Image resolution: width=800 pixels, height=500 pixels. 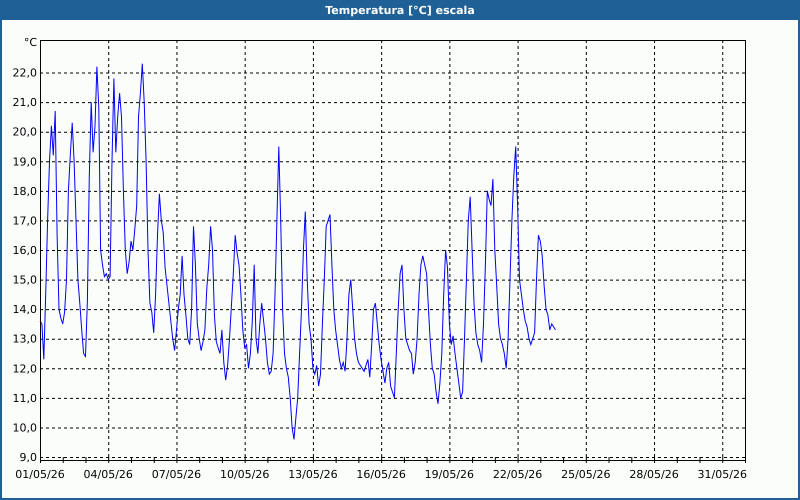 What do you see at coordinates (177, 474) in the screenshot?
I see `x-tick-label: 07/05/26` at bounding box center [177, 474].